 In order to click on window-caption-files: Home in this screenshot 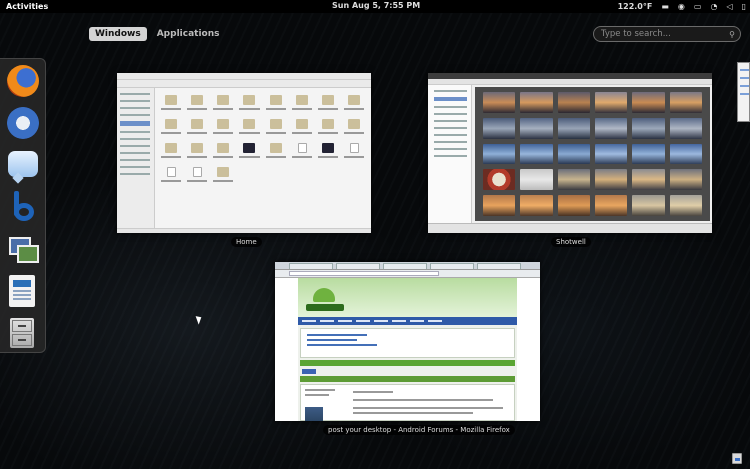, I will do `click(246, 242)`.